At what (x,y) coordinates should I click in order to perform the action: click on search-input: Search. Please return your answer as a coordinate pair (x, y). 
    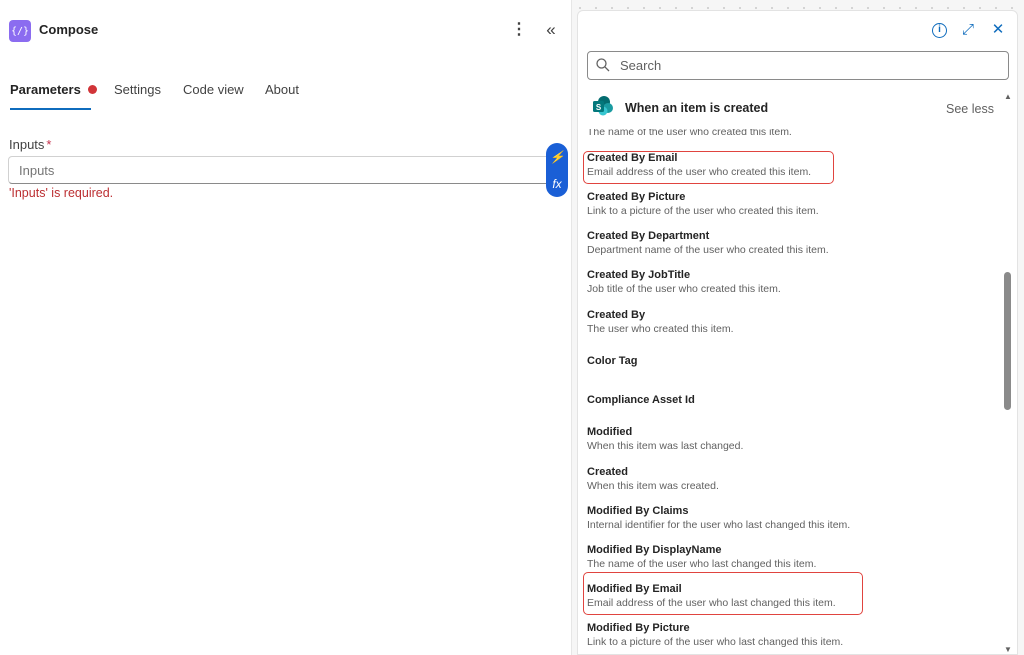
    Looking at the image, I should click on (798, 65).